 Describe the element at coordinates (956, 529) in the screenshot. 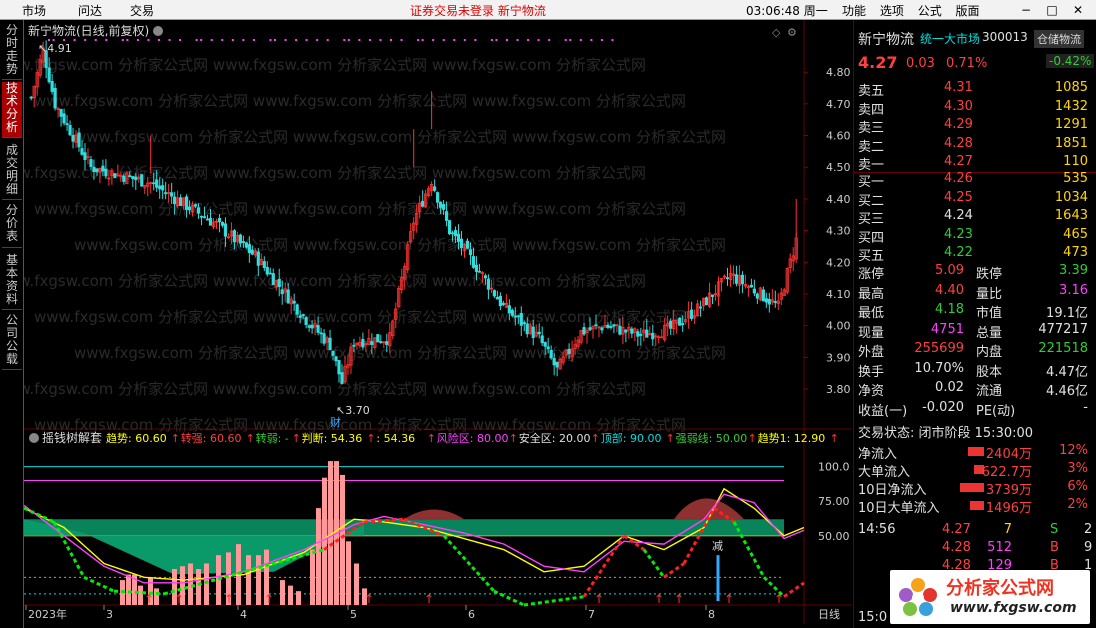

I see `tick-price: 4.27` at that location.